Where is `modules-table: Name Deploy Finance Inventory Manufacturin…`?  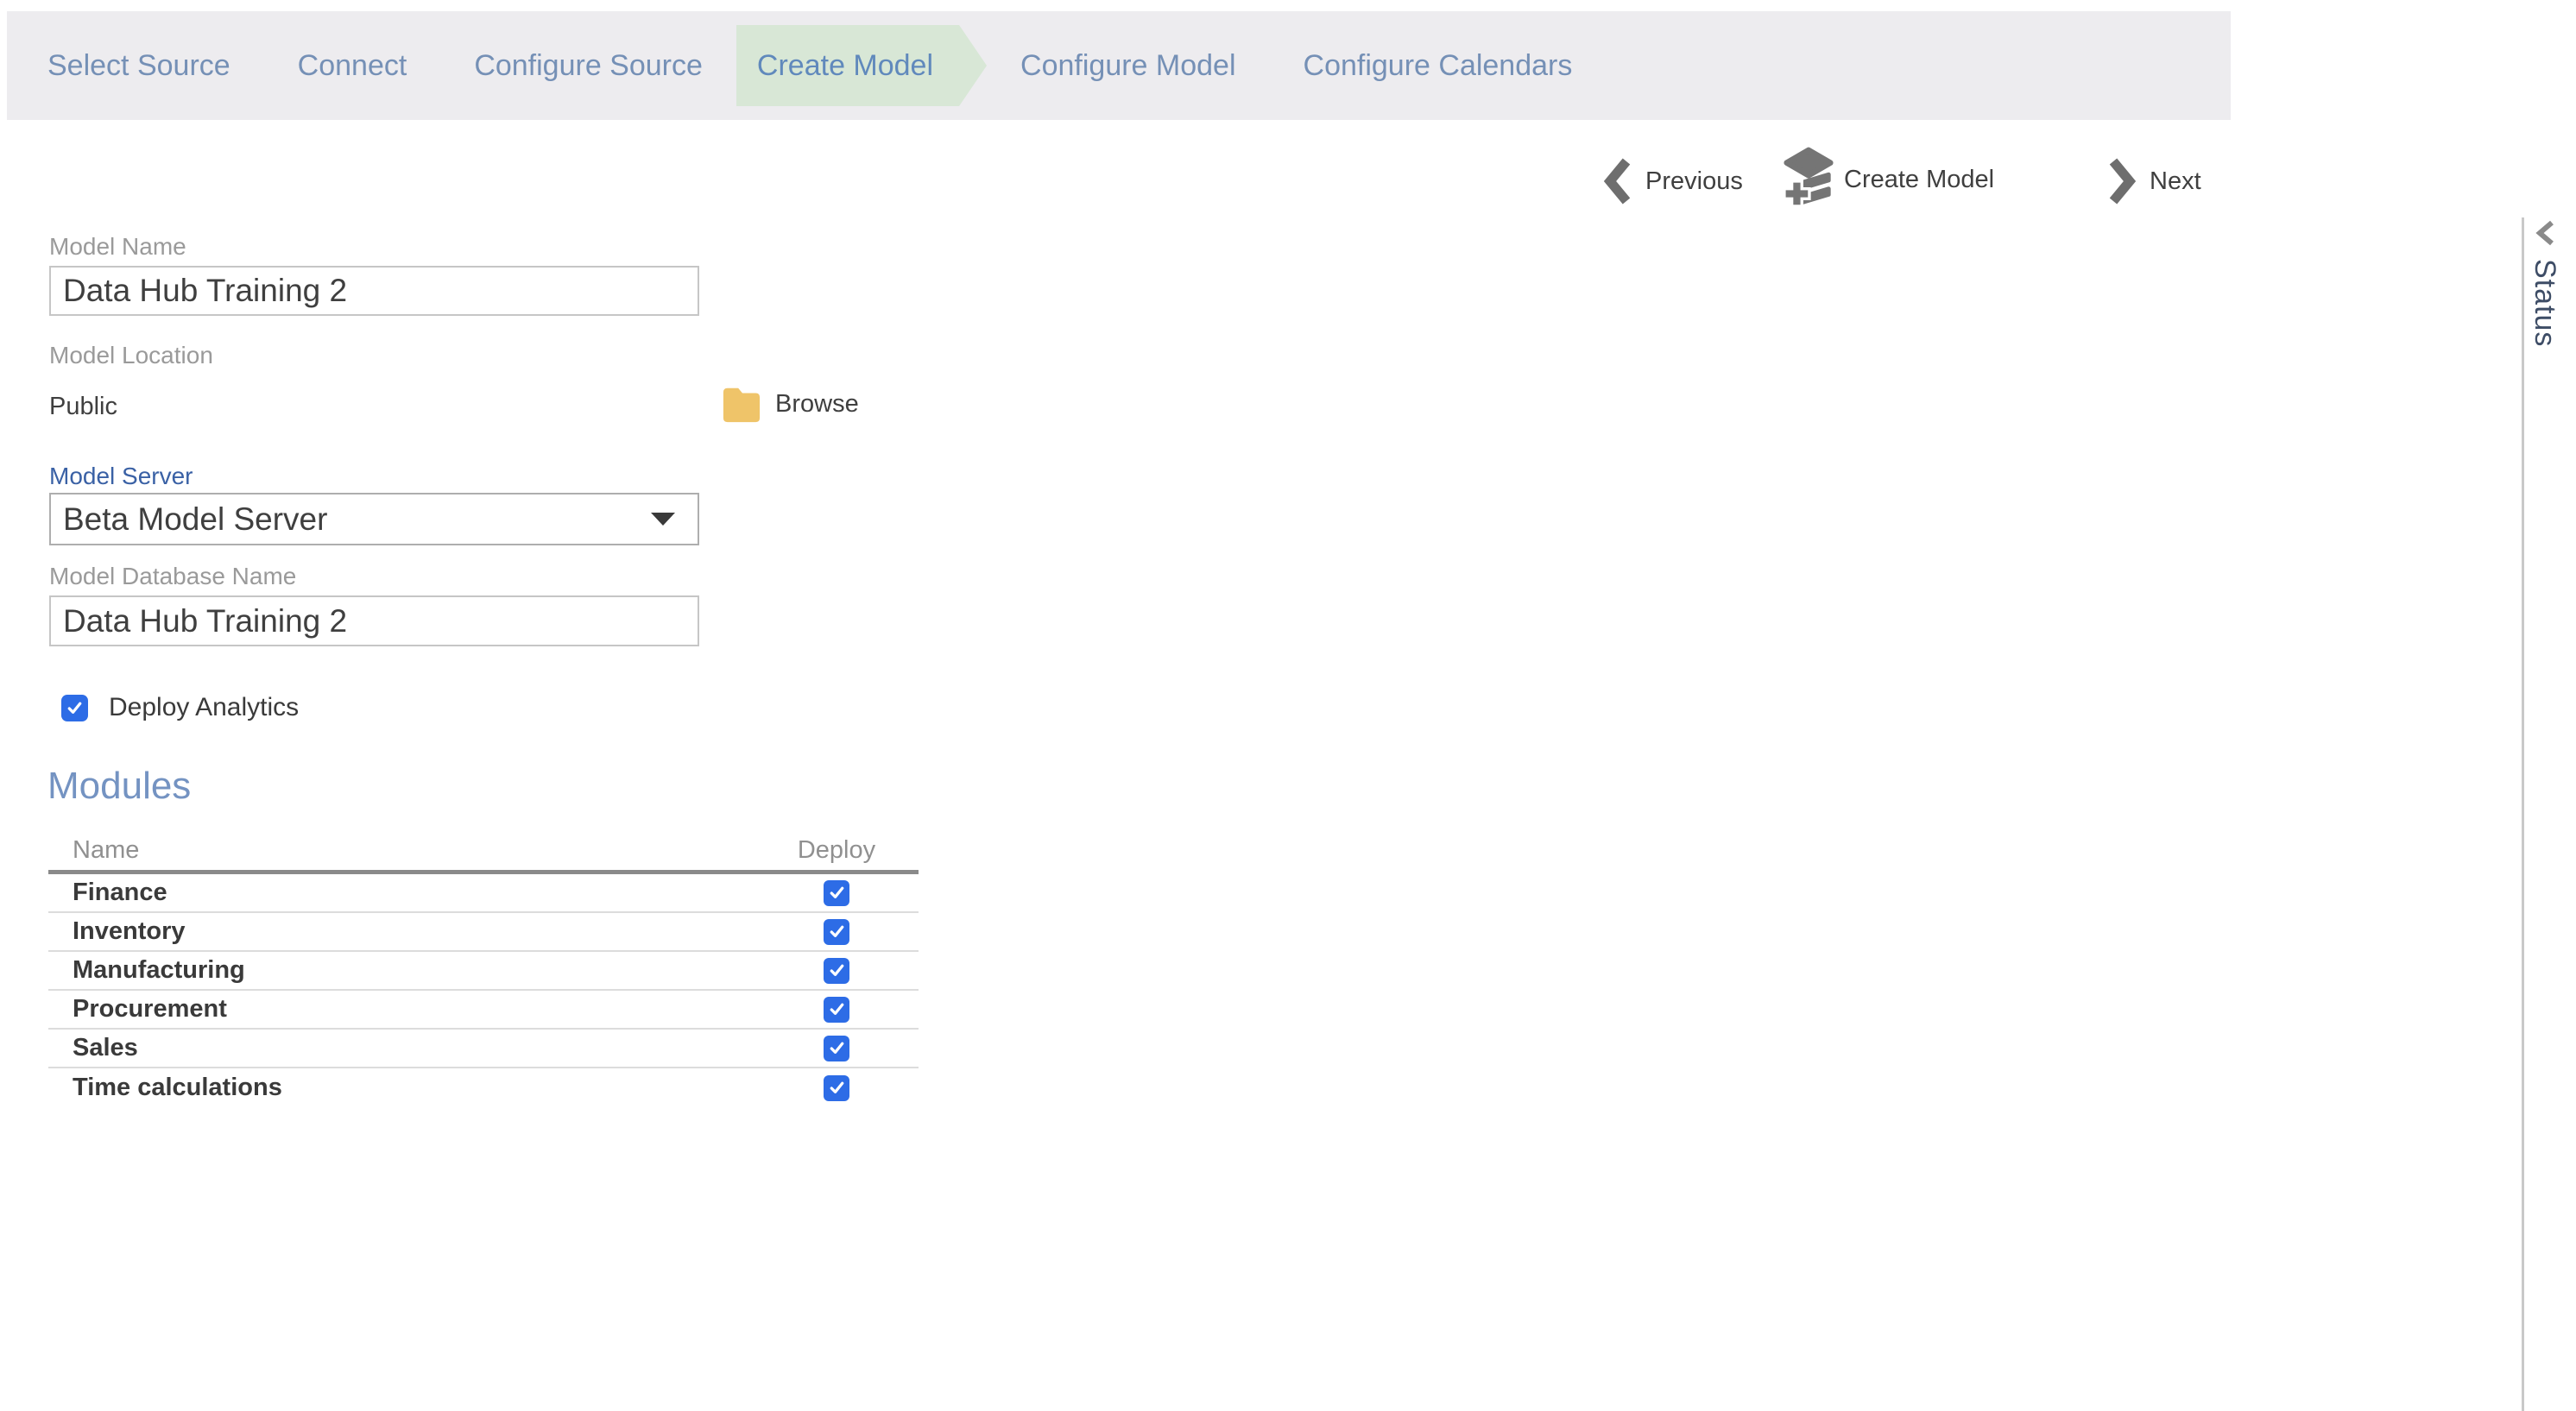
modules-table: Name Deploy Finance Inventory Manufacturin… is located at coordinates (483, 968).